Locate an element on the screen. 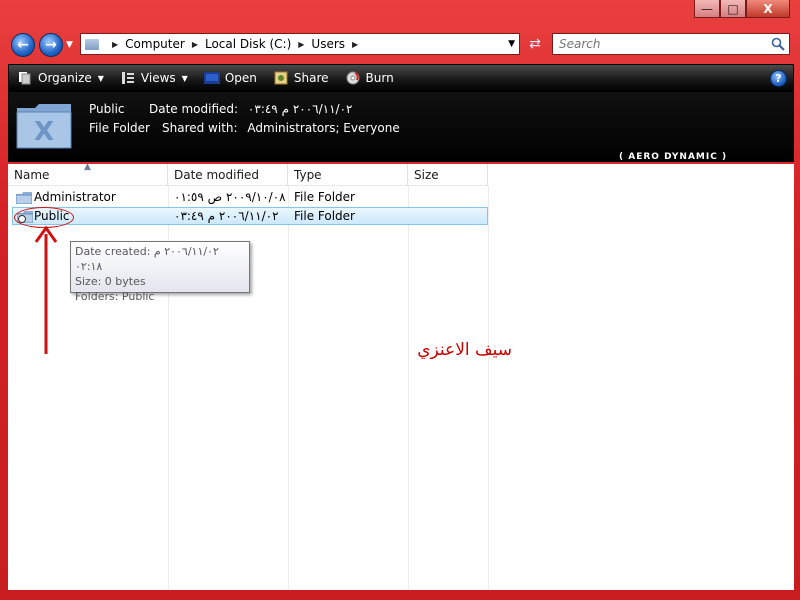 This screenshot has width=800, height=600. caption-buttons: — □ X is located at coordinates (742, 9).